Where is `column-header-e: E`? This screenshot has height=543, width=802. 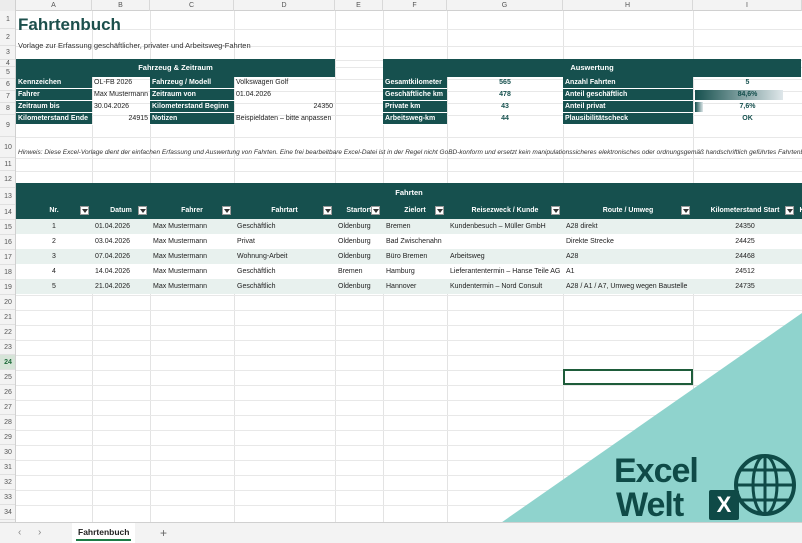 column-header-e: E is located at coordinates (359, 5).